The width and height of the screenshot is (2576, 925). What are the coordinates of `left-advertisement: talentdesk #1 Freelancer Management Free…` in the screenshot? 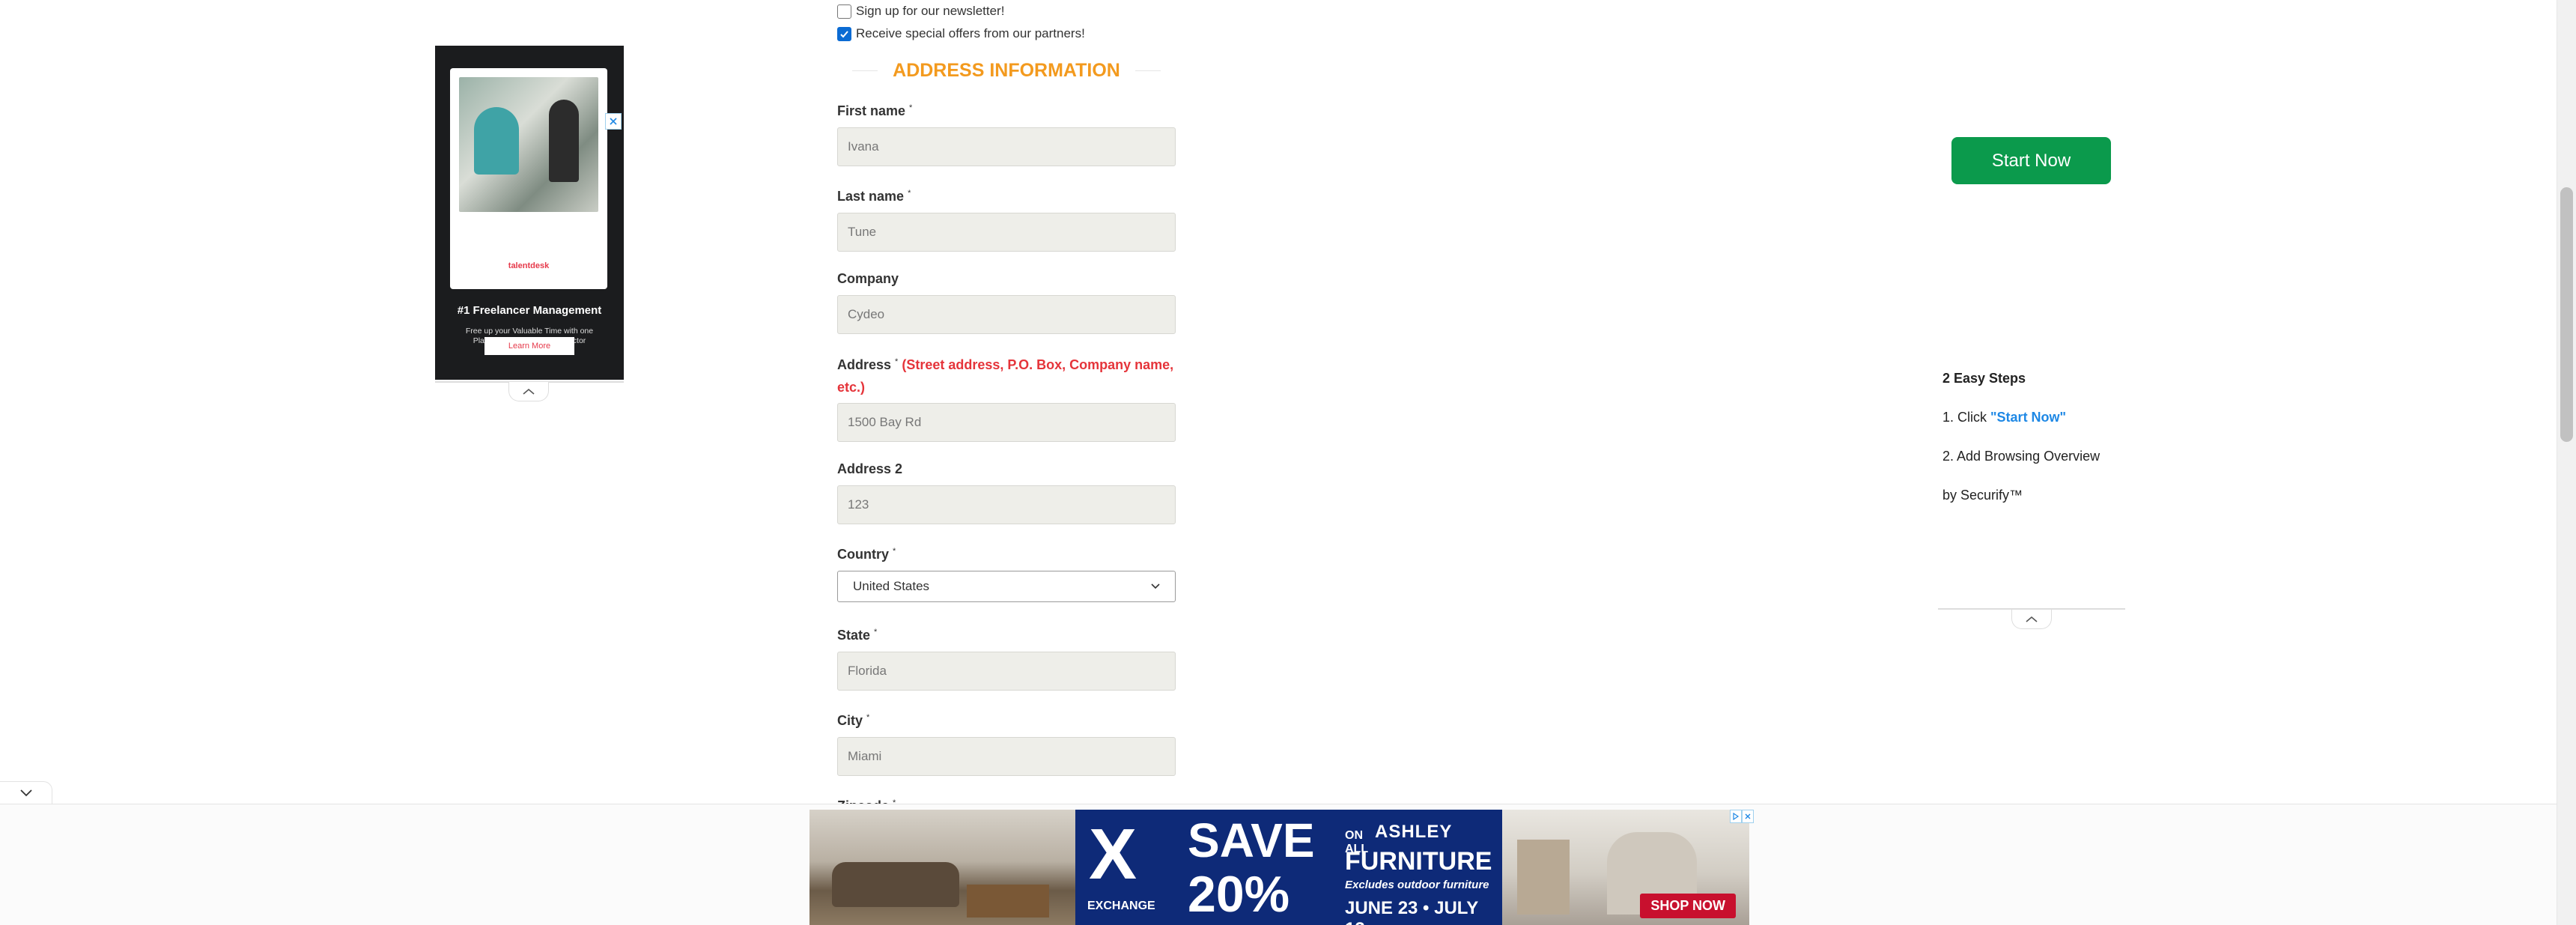 It's located at (529, 213).